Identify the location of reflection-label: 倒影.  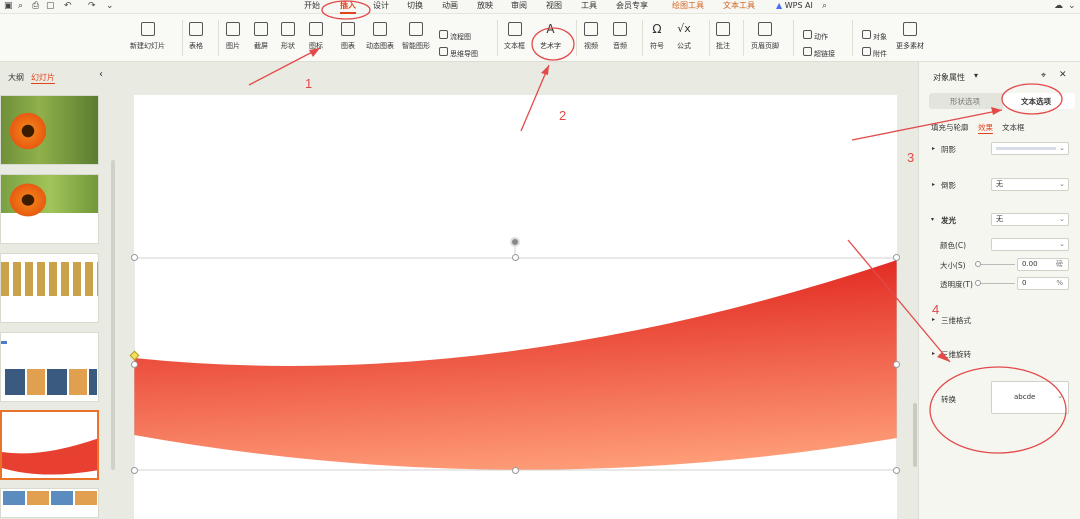
(948, 185).